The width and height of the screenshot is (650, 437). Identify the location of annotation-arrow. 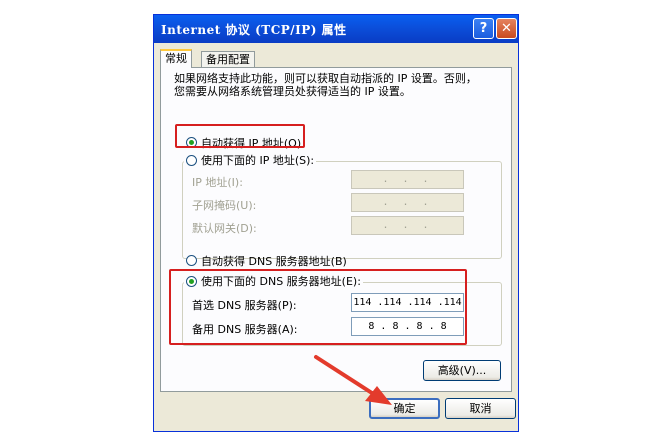
(353, 380).